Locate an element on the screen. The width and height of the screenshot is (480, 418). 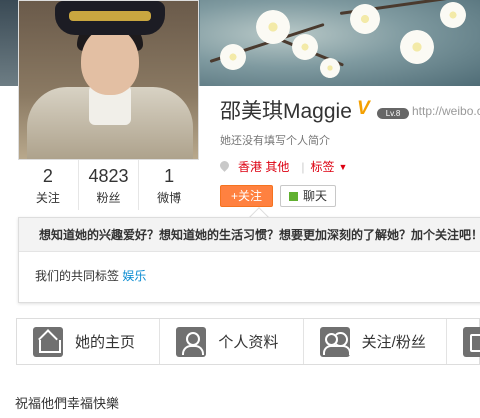
stat-posts-label: 微博 is located at coordinates (169, 198).